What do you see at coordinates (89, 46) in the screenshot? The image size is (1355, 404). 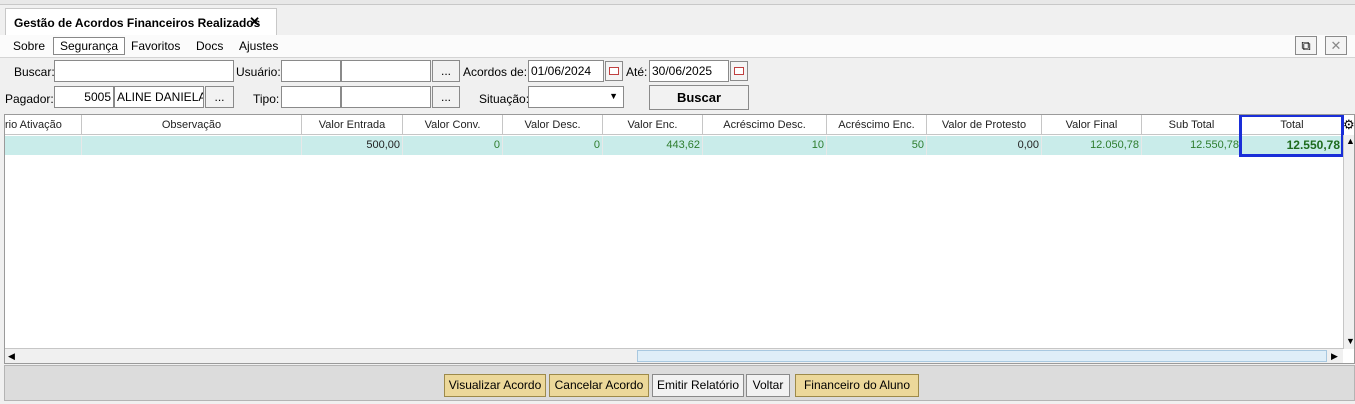 I see `menu-seguranca: Segurança` at bounding box center [89, 46].